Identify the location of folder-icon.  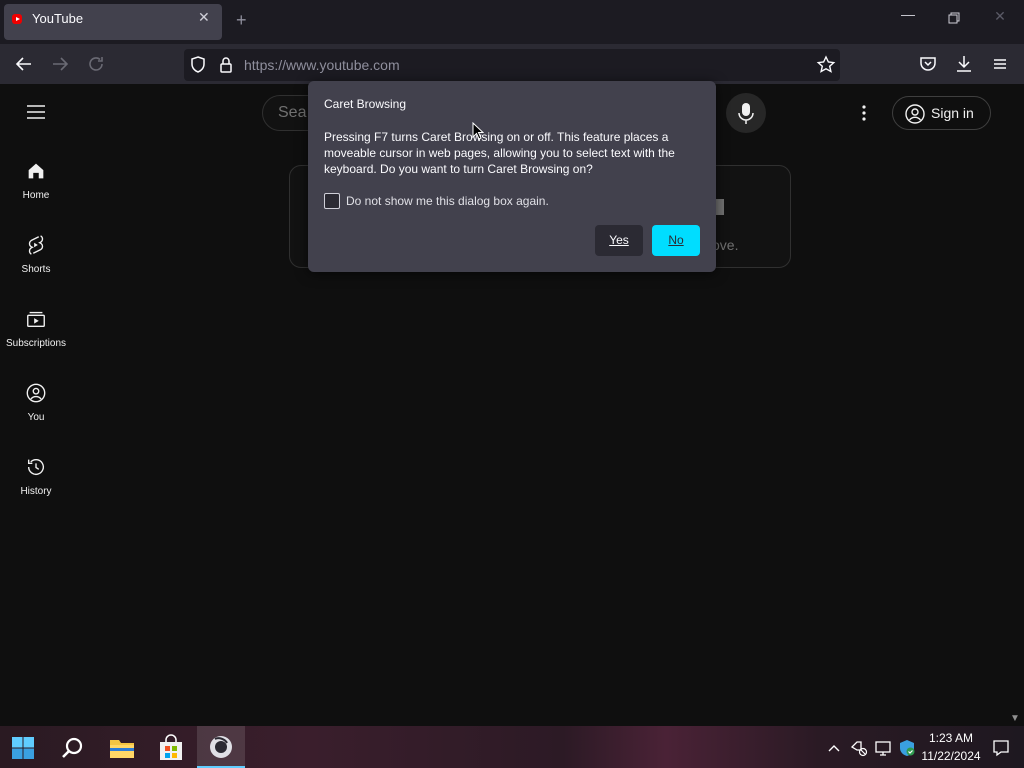
(122, 749).